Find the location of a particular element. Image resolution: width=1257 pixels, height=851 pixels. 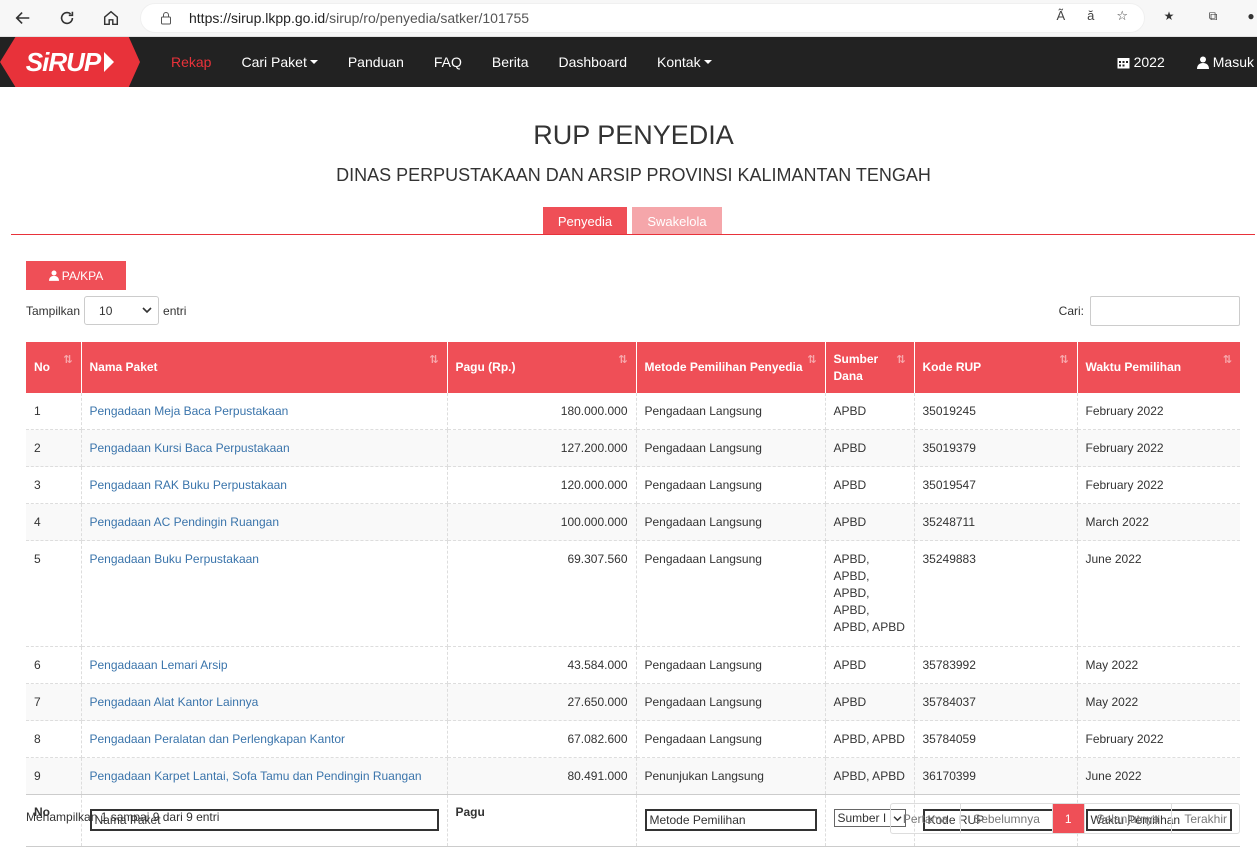

collections-icon: ⧉ is located at coordinates (1213, 16).